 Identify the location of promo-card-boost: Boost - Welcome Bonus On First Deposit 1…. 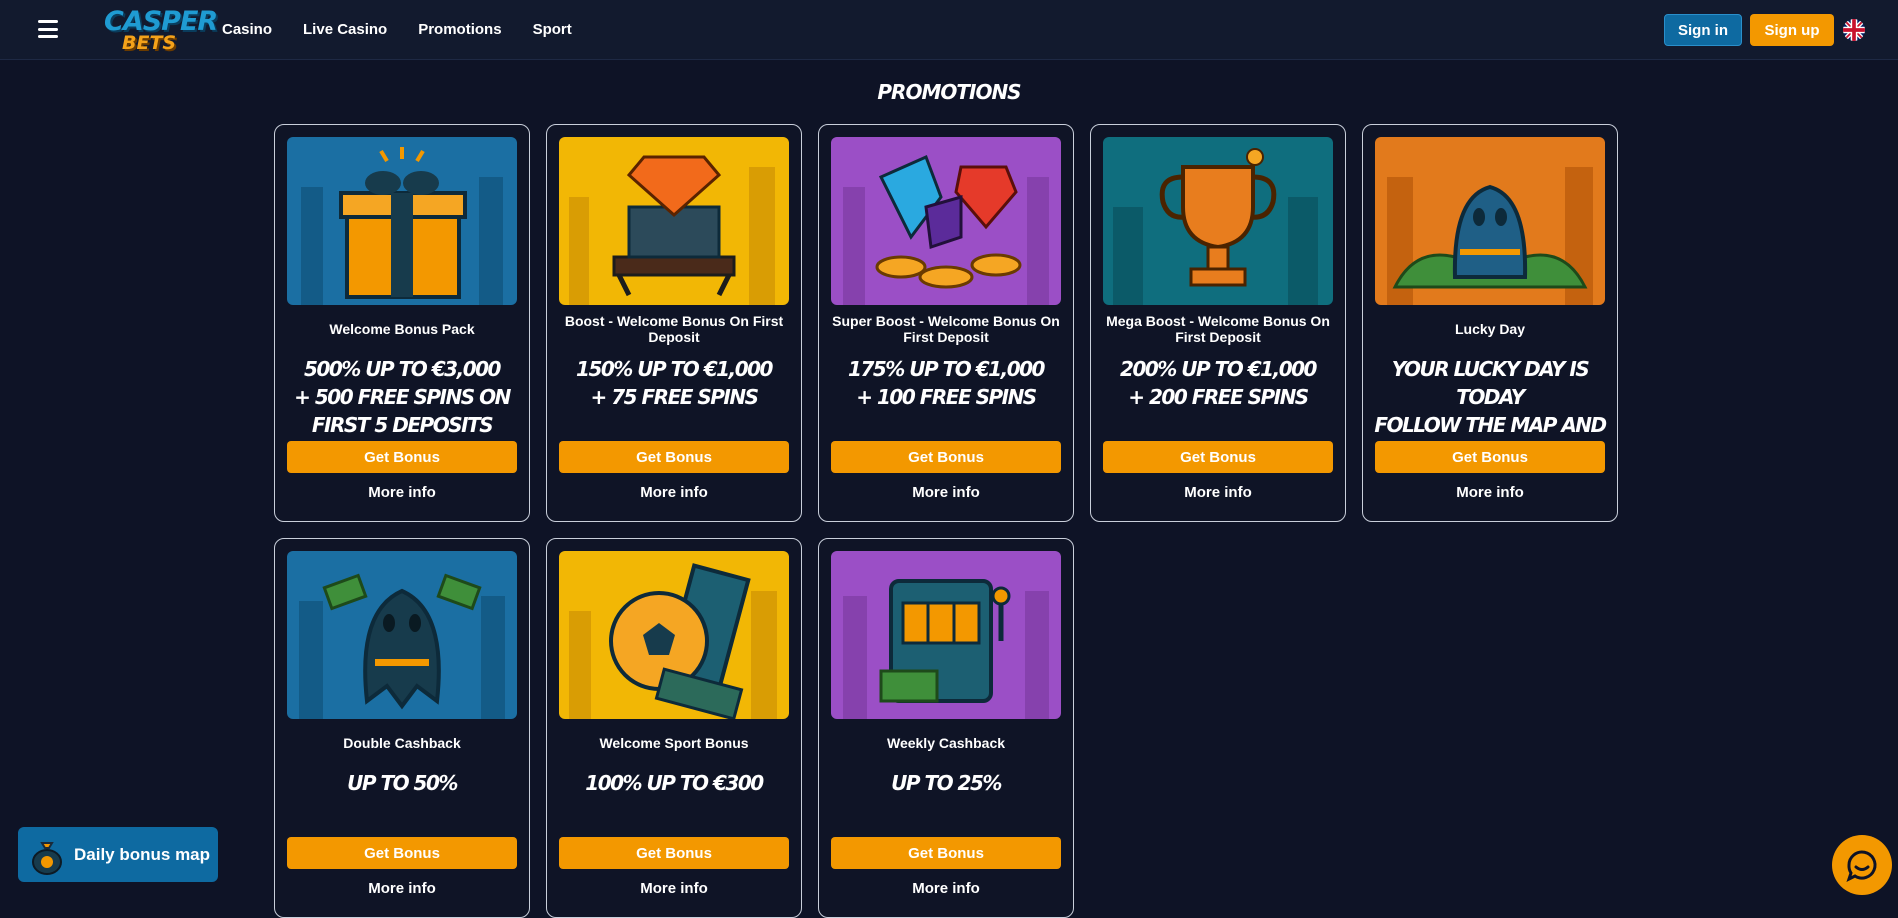
(674, 323).